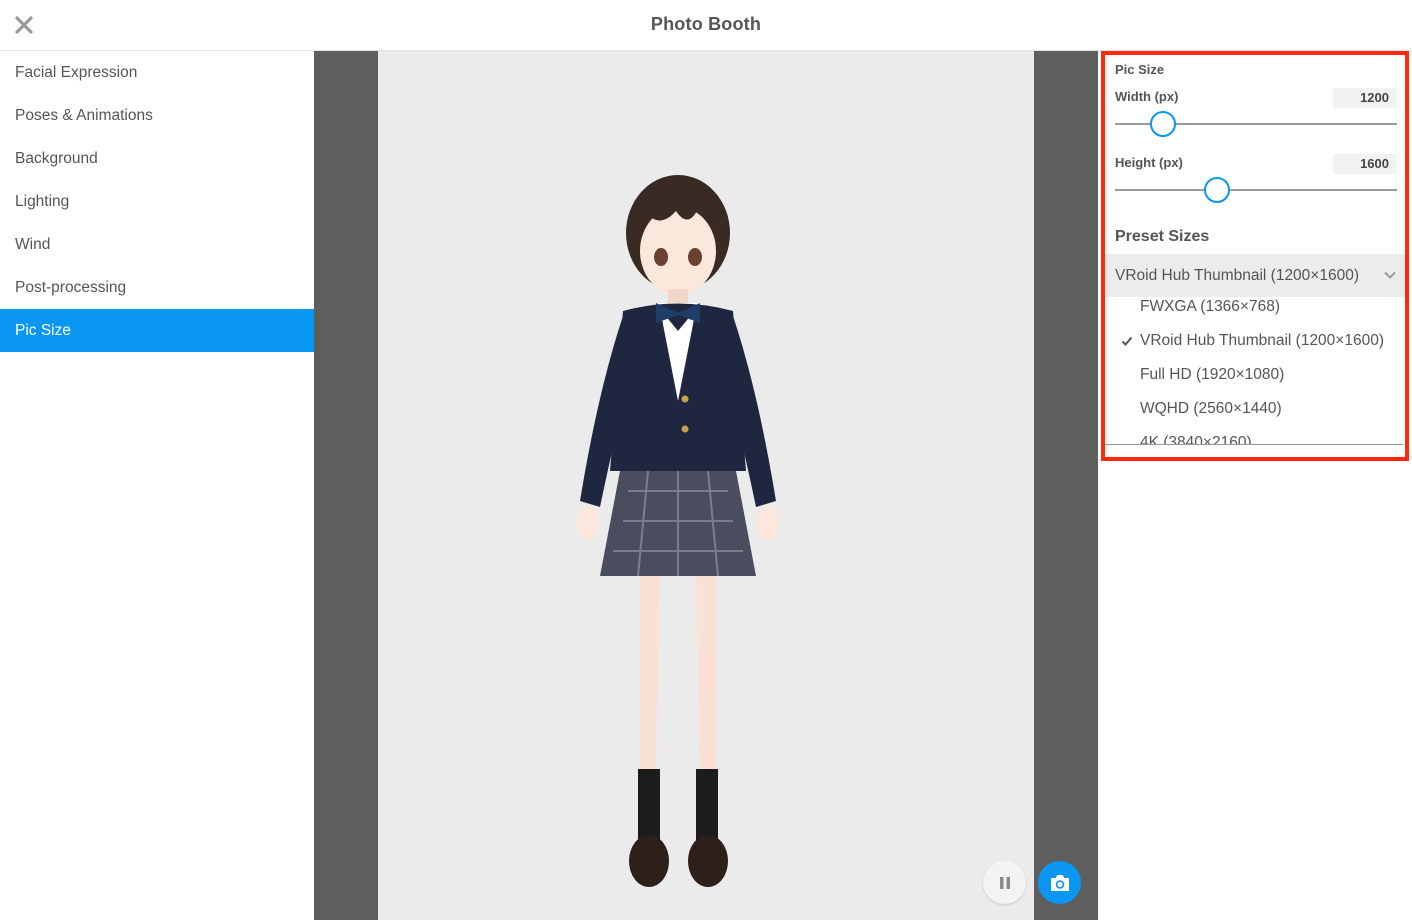 This screenshot has height=920, width=1412. What do you see at coordinates (1211, 409) in the screenshot?
I see `preset-option: WQHD (2560×1440)` at bounding box center [1211, 409].